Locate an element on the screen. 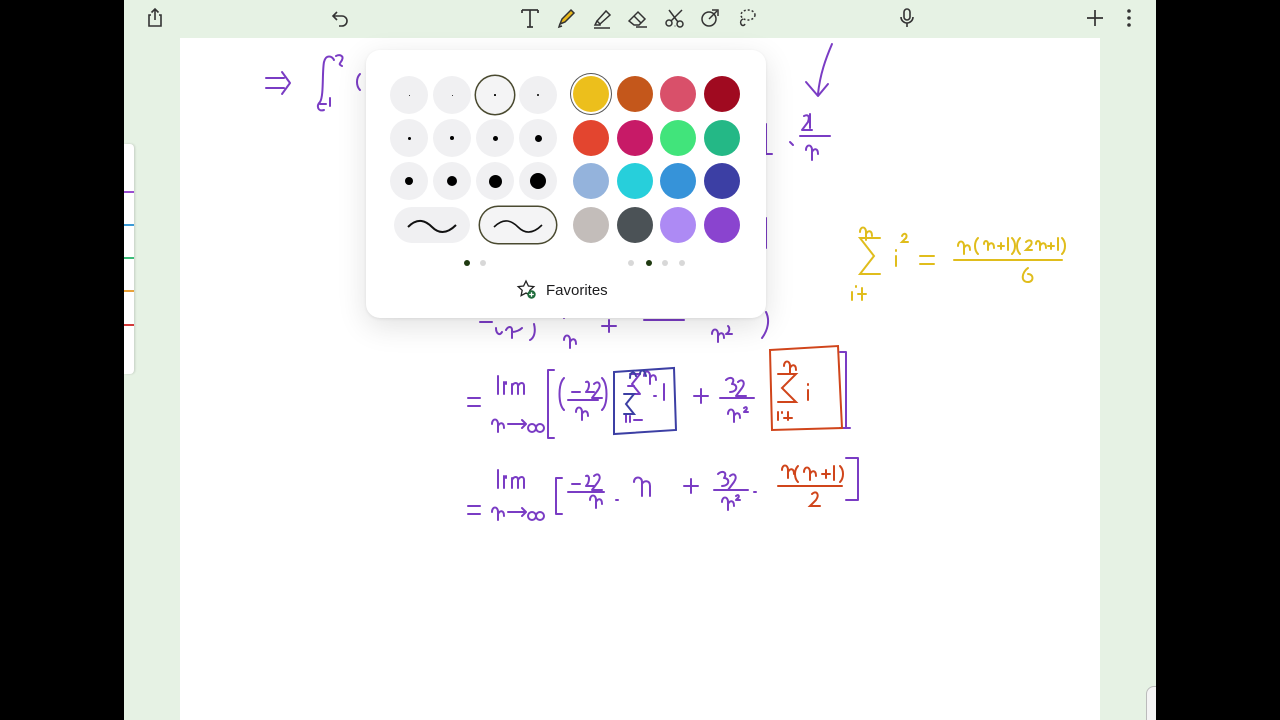 Image resolution: width=1280 pixels, height=720 pixels. highlighter-tool-icon is located at coordinates (602, 18).